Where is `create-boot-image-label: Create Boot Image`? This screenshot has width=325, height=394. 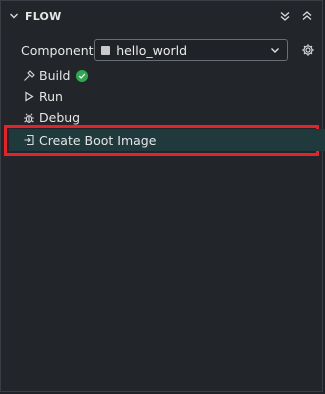 create-boot-image-label: Create Boot Image is located at coordinates (98, 140).